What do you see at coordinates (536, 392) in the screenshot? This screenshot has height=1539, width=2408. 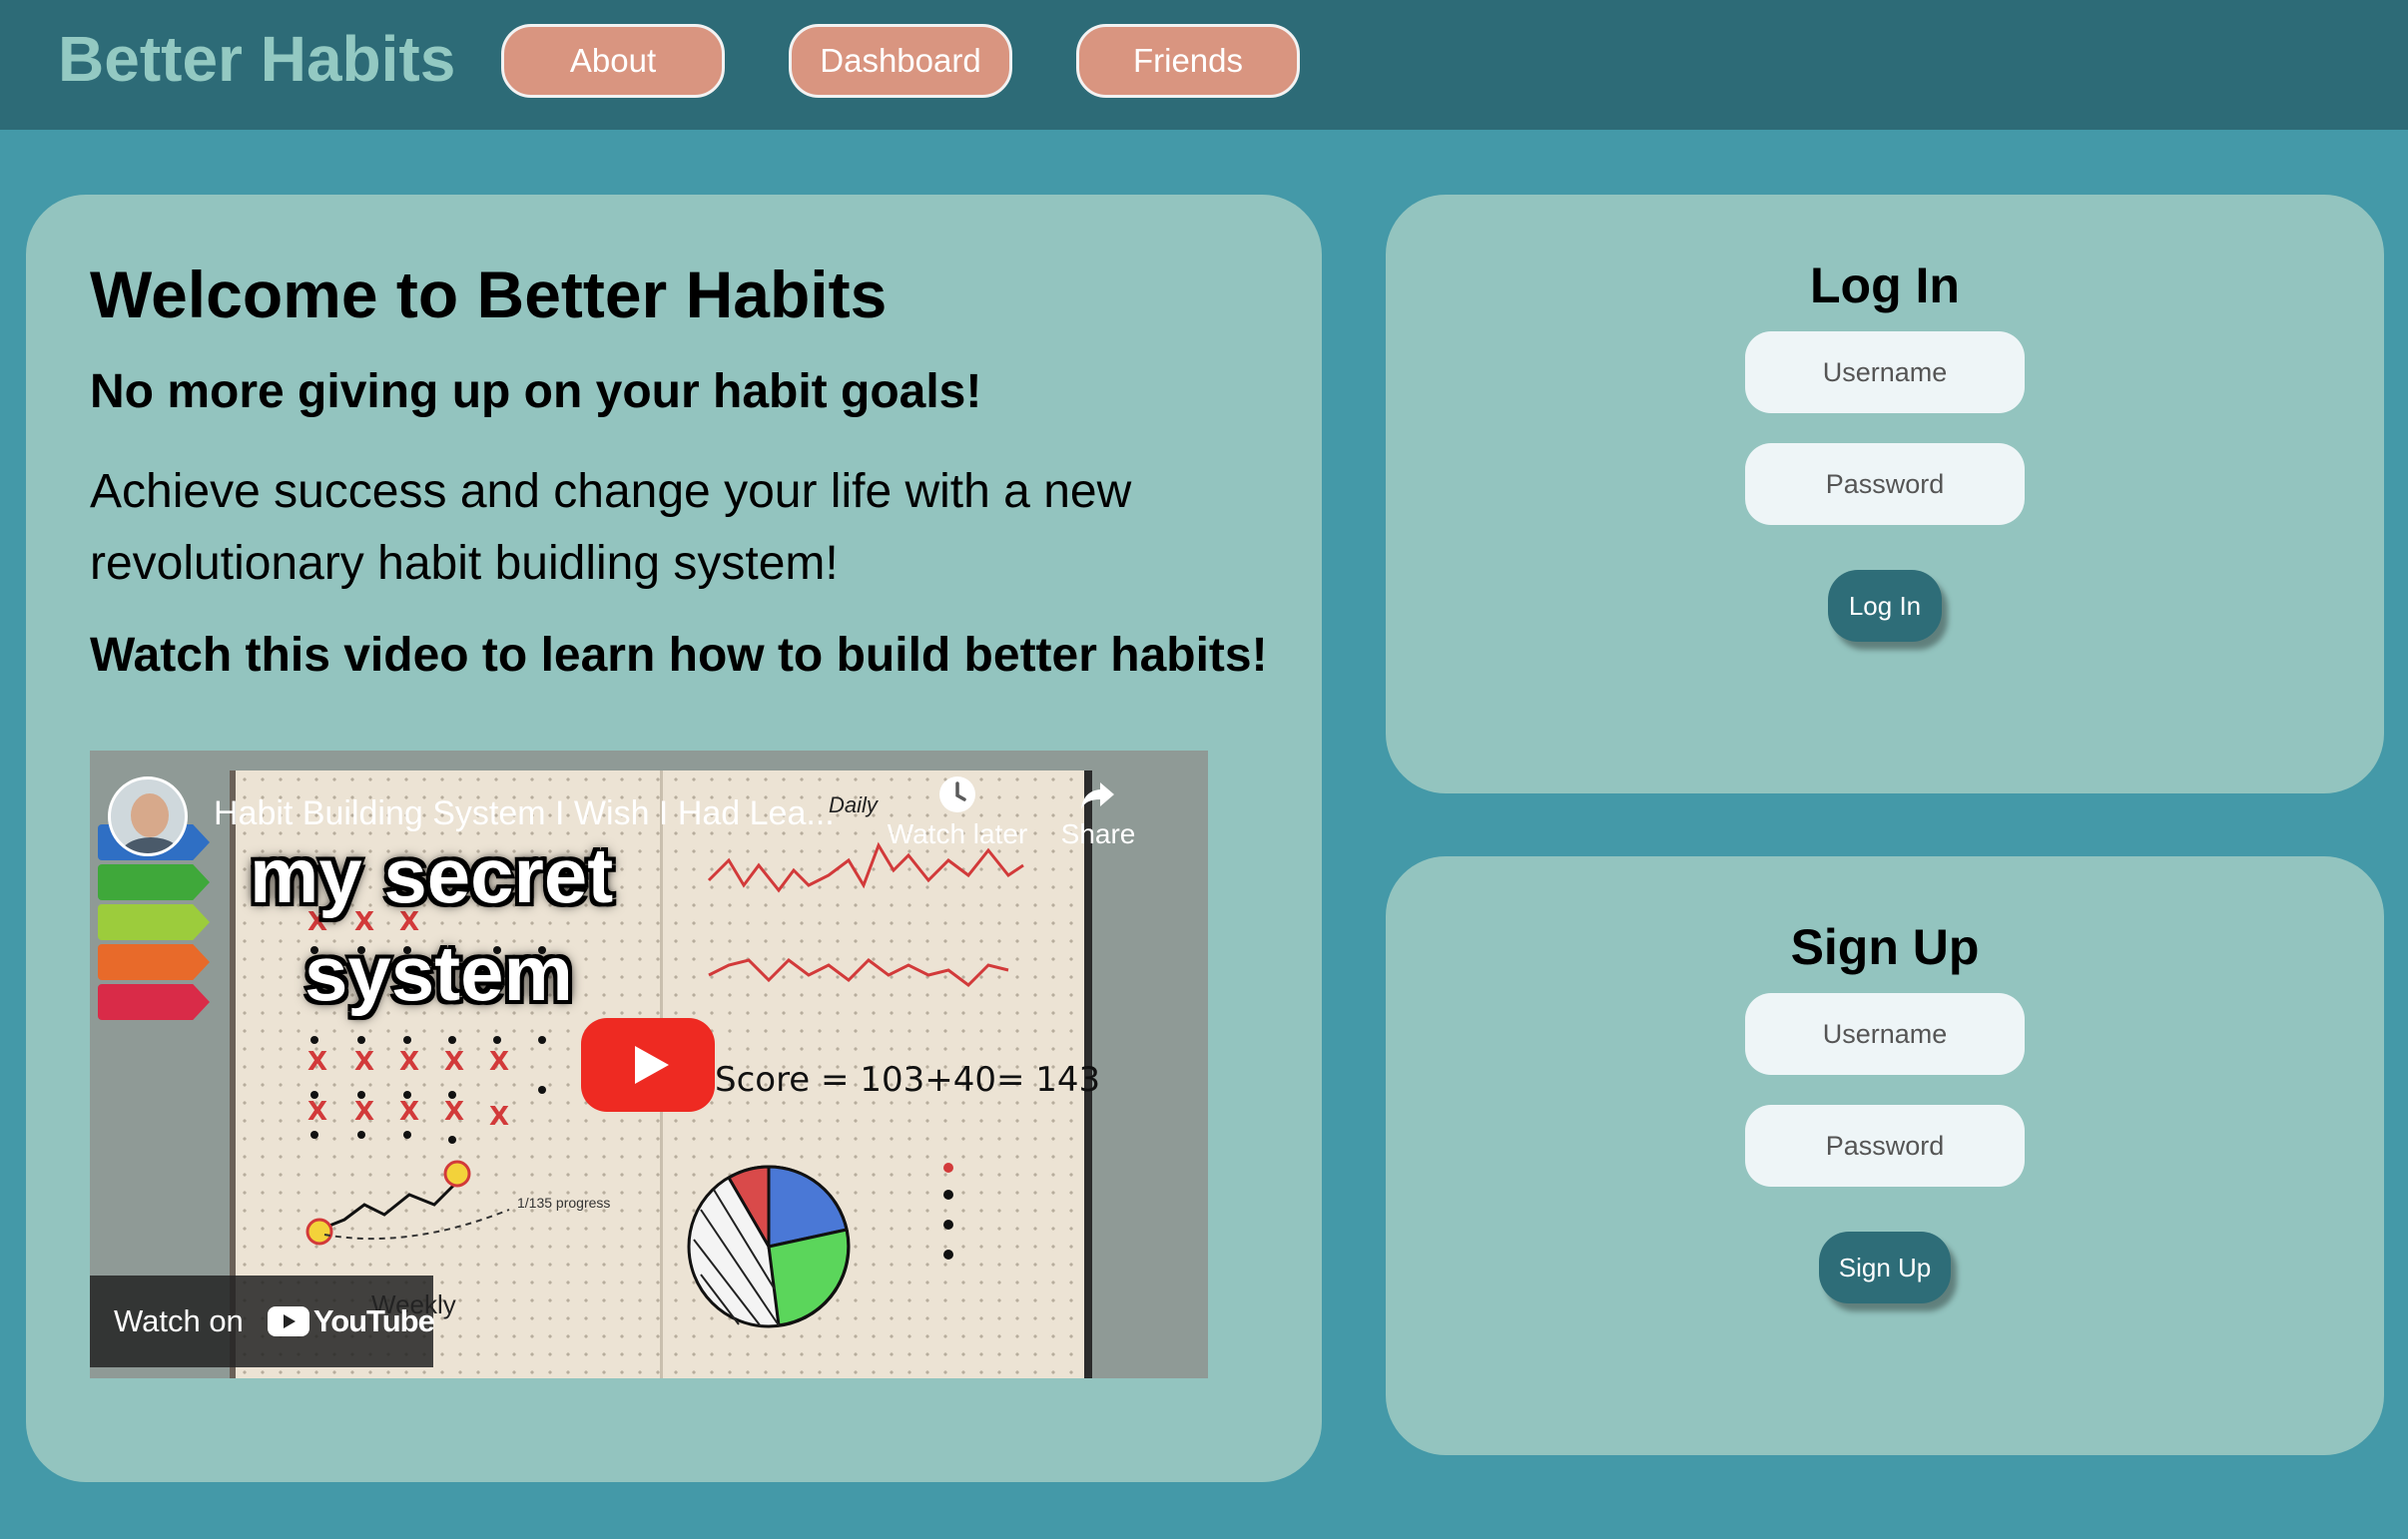 I see `welcome-subtitle: No more giving up on your habit goals!` at bounding box center [536, 392].